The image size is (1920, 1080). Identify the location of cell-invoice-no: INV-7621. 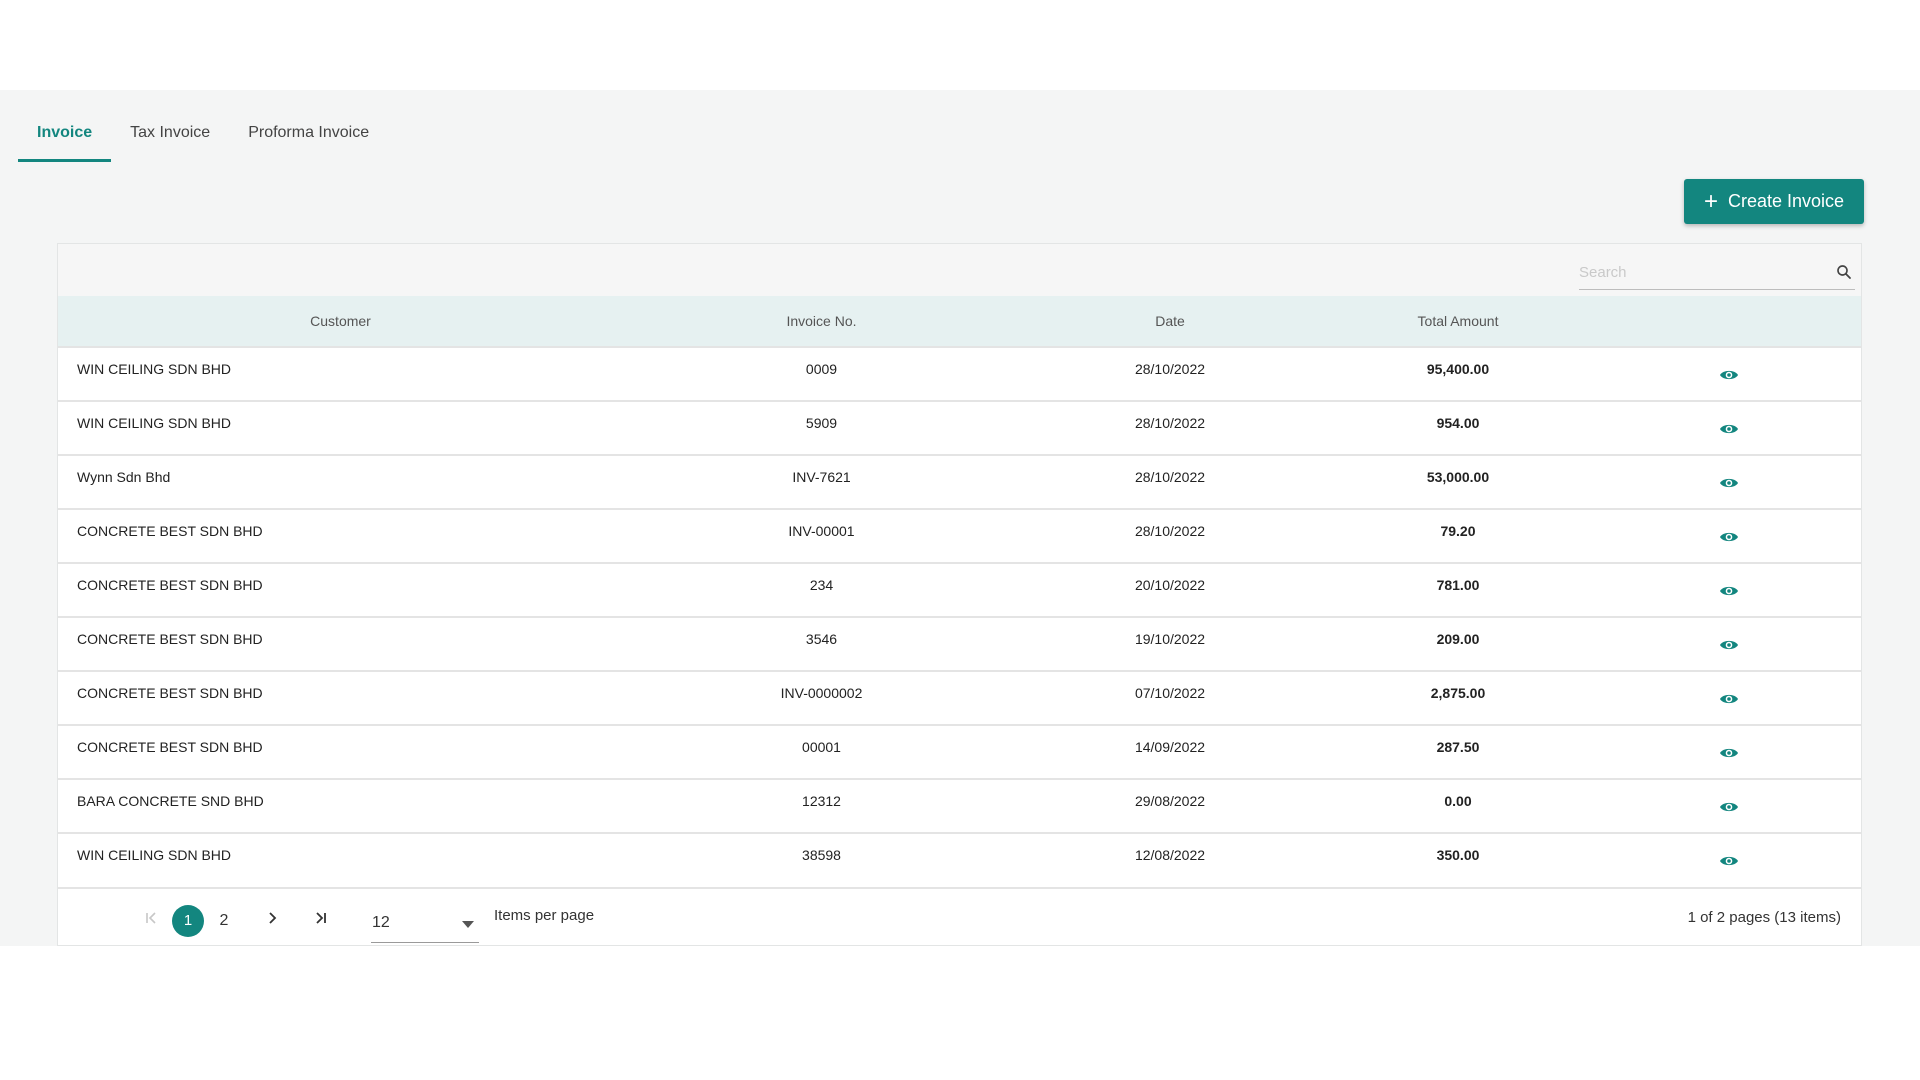
(821, 482).